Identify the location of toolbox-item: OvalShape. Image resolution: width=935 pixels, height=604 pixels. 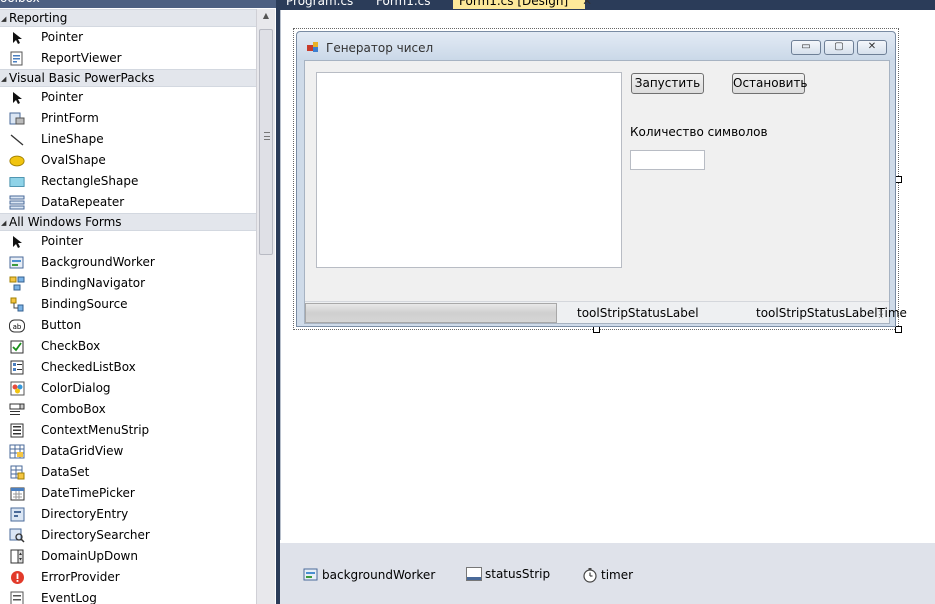
(128, 160).